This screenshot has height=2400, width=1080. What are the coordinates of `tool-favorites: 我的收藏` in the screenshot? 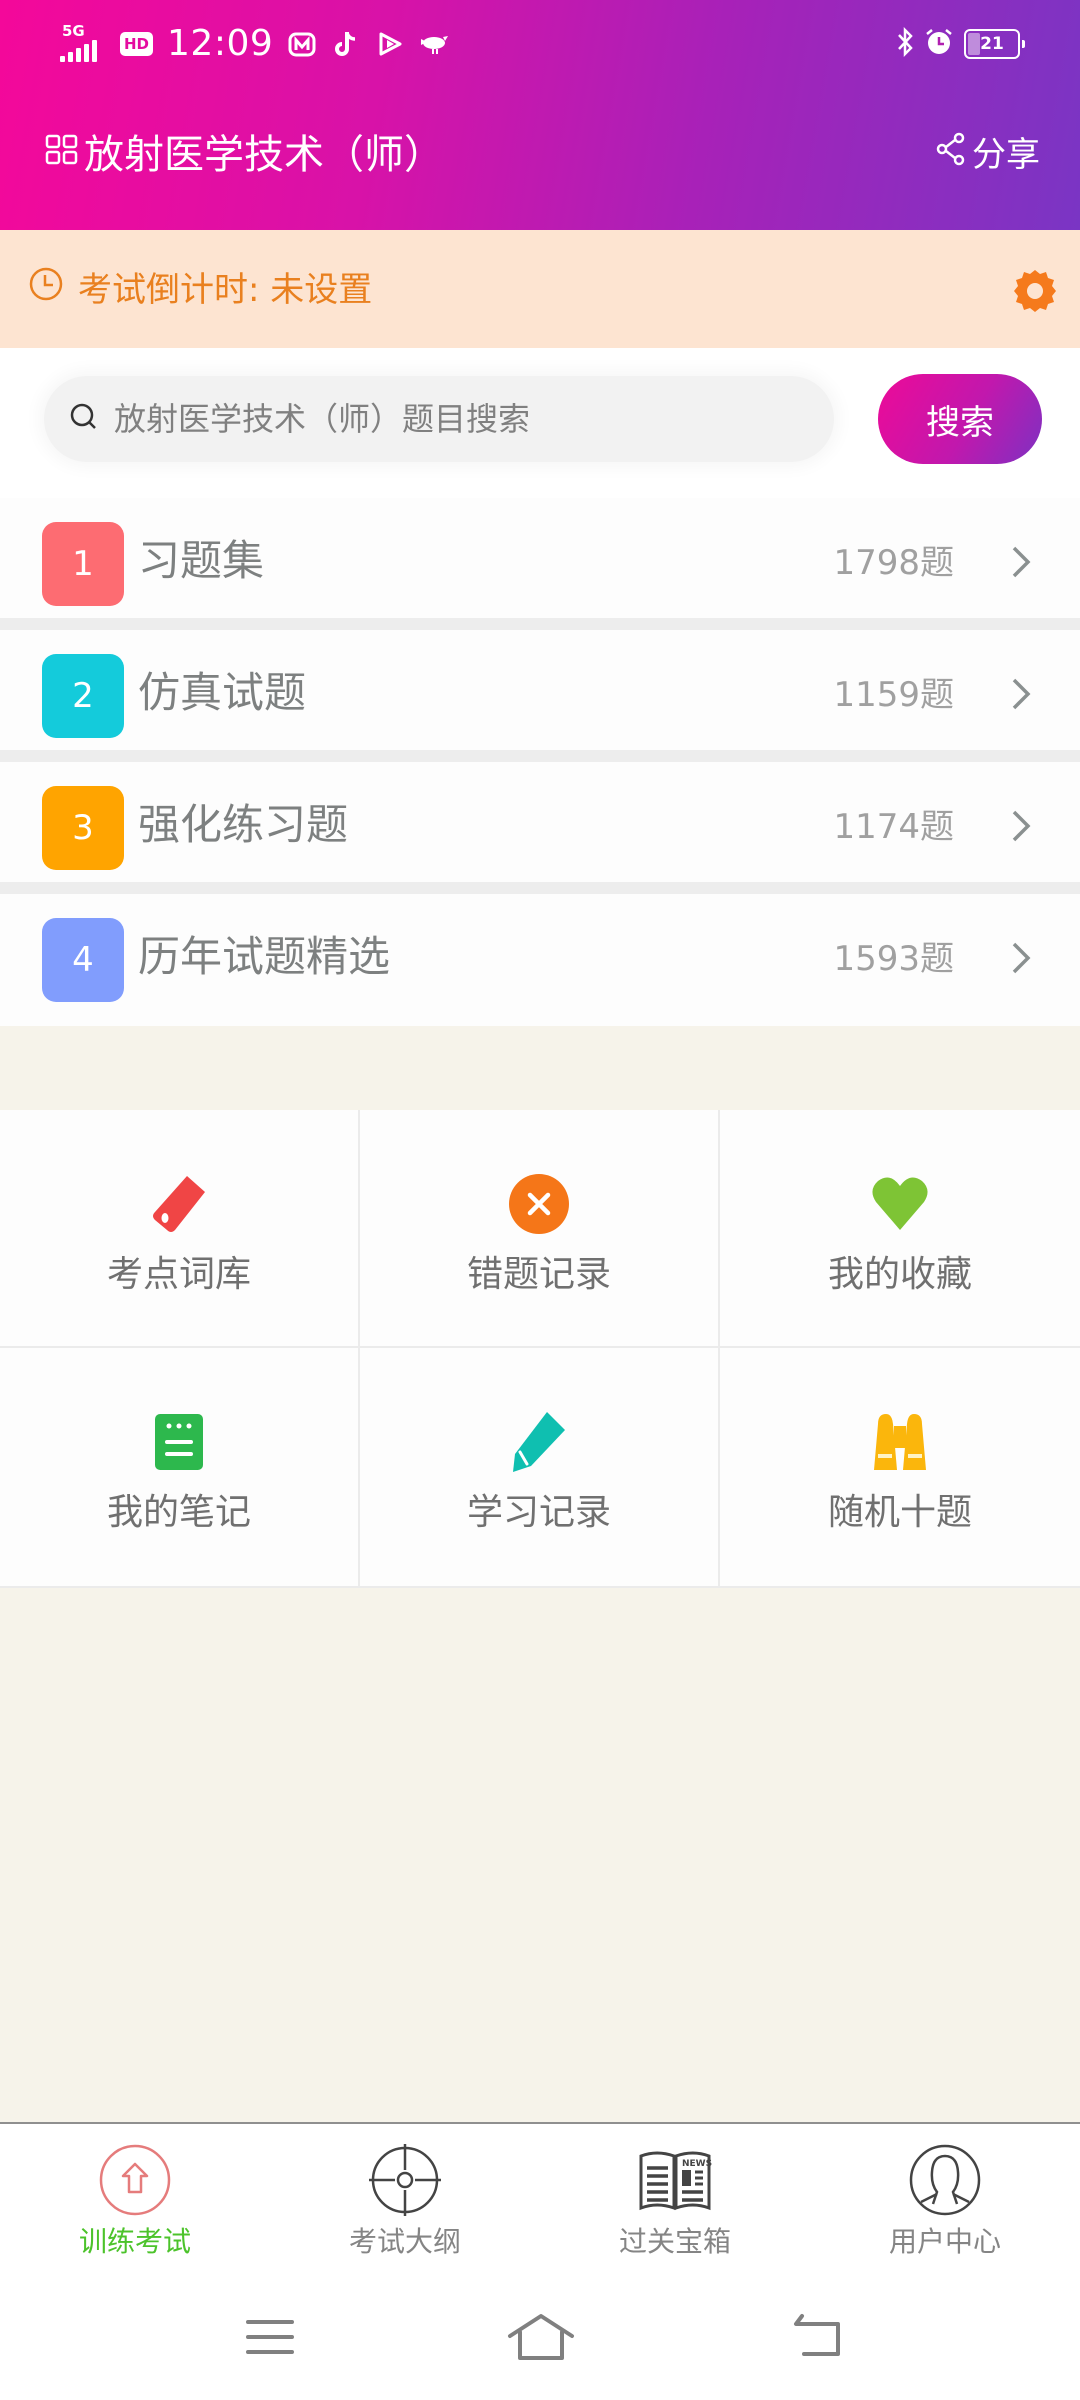 It's located at (900, 1229).